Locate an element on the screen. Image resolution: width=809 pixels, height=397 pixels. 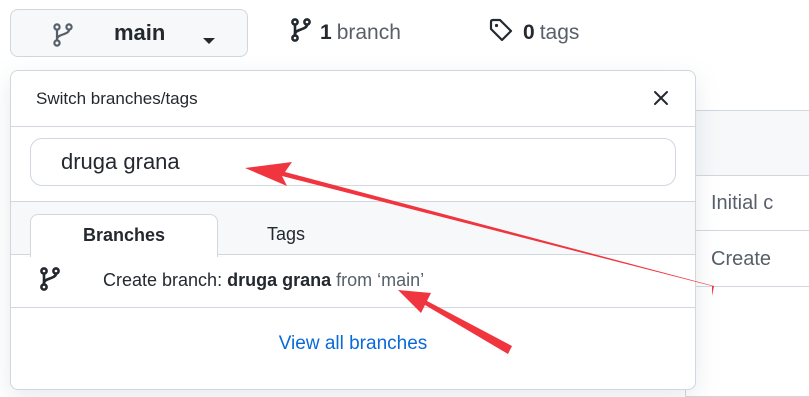
commit-row: Initial c is located at coordinates (747, 203).